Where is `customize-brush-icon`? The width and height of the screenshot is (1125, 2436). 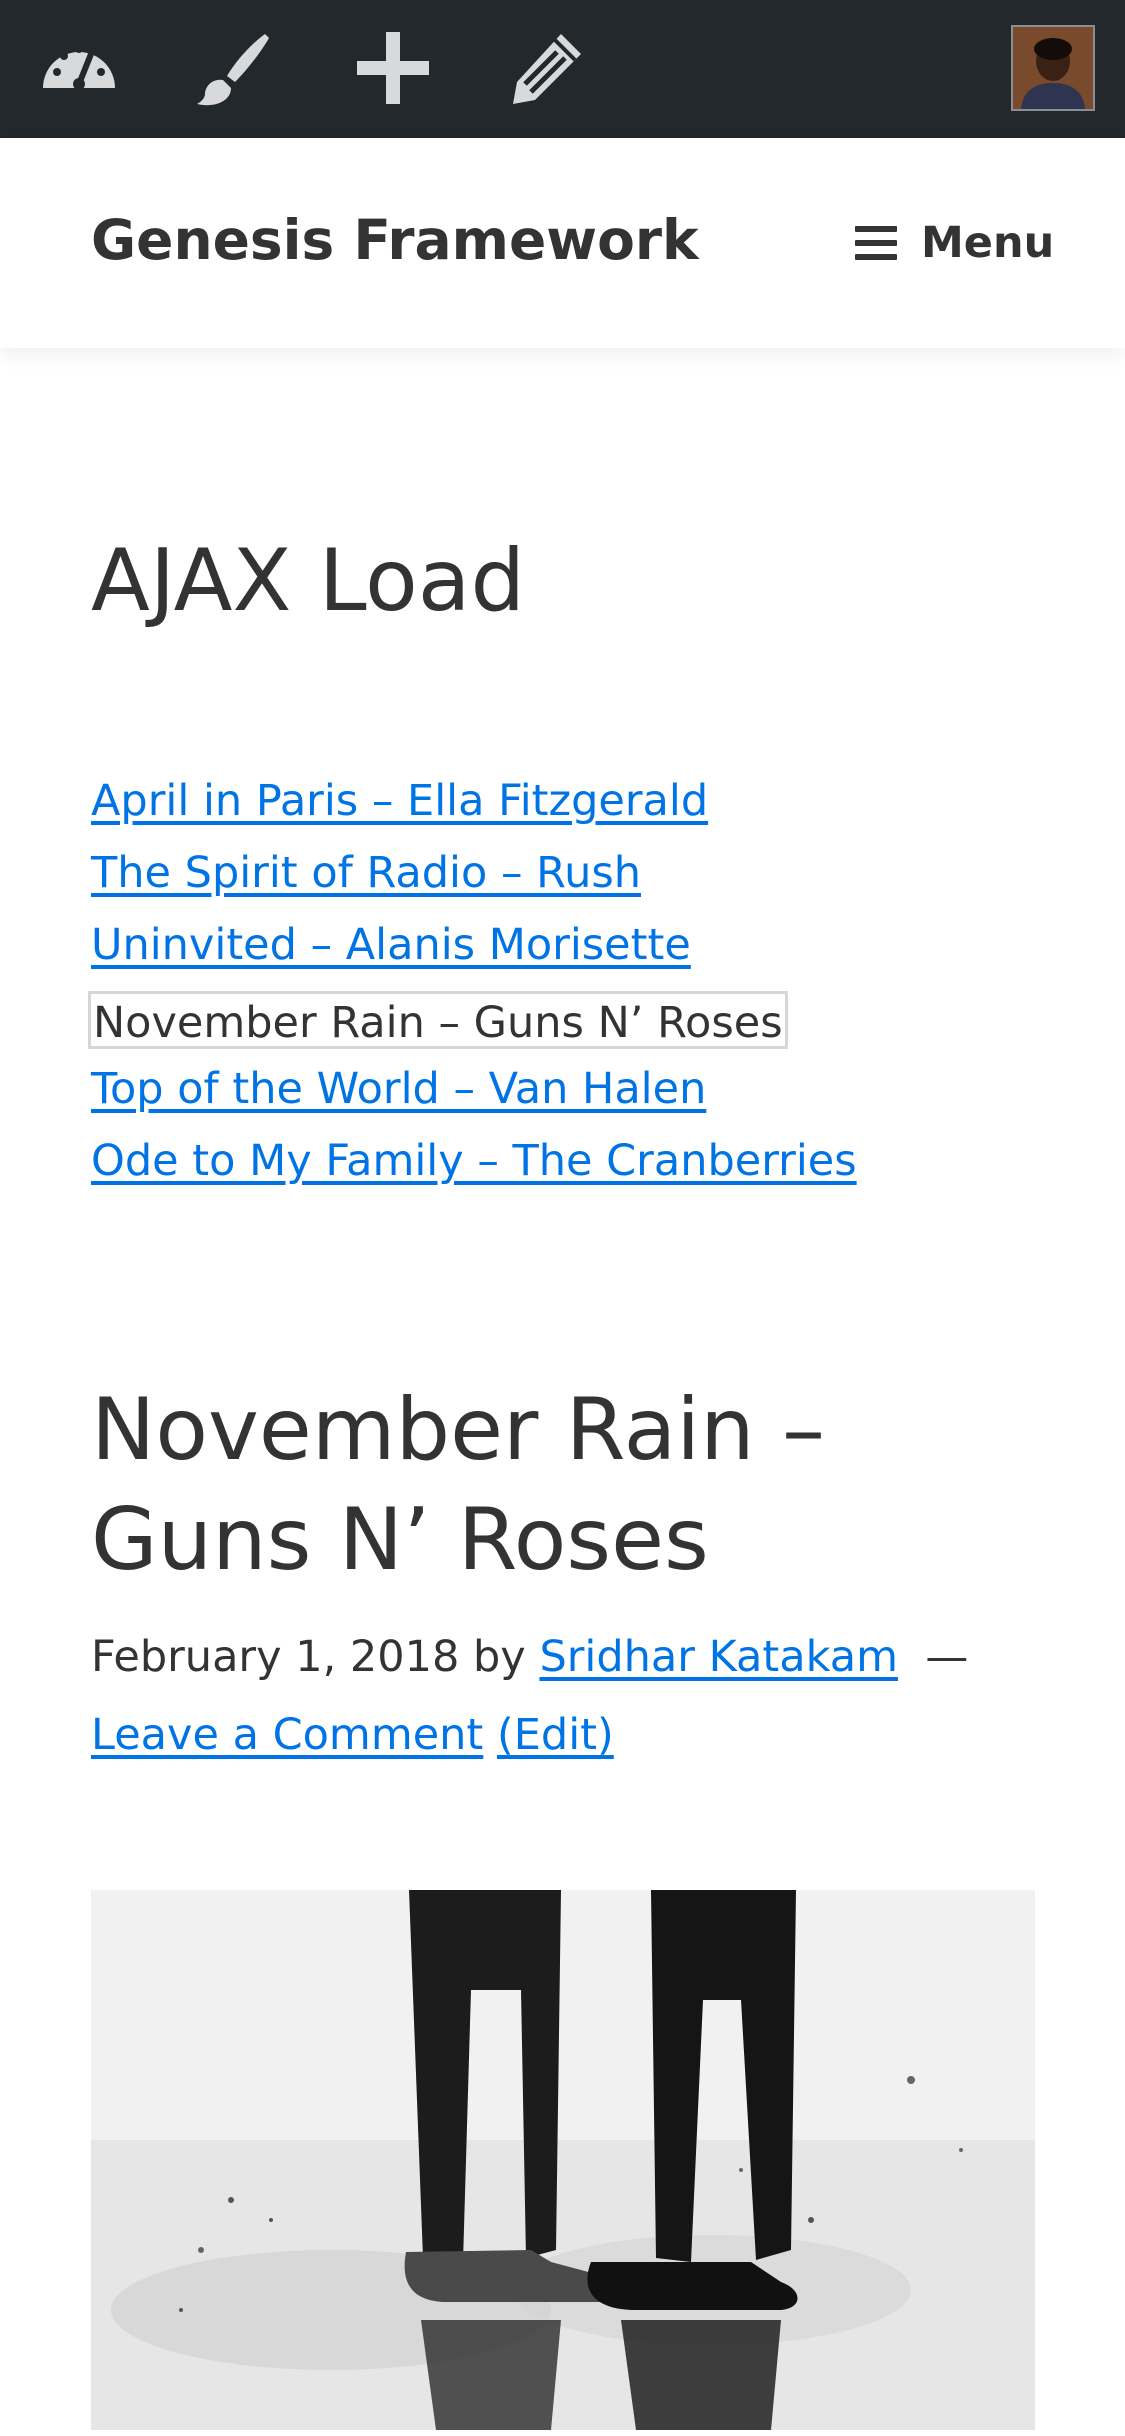 customize-brush-icon is located at coordinates (233, 68).